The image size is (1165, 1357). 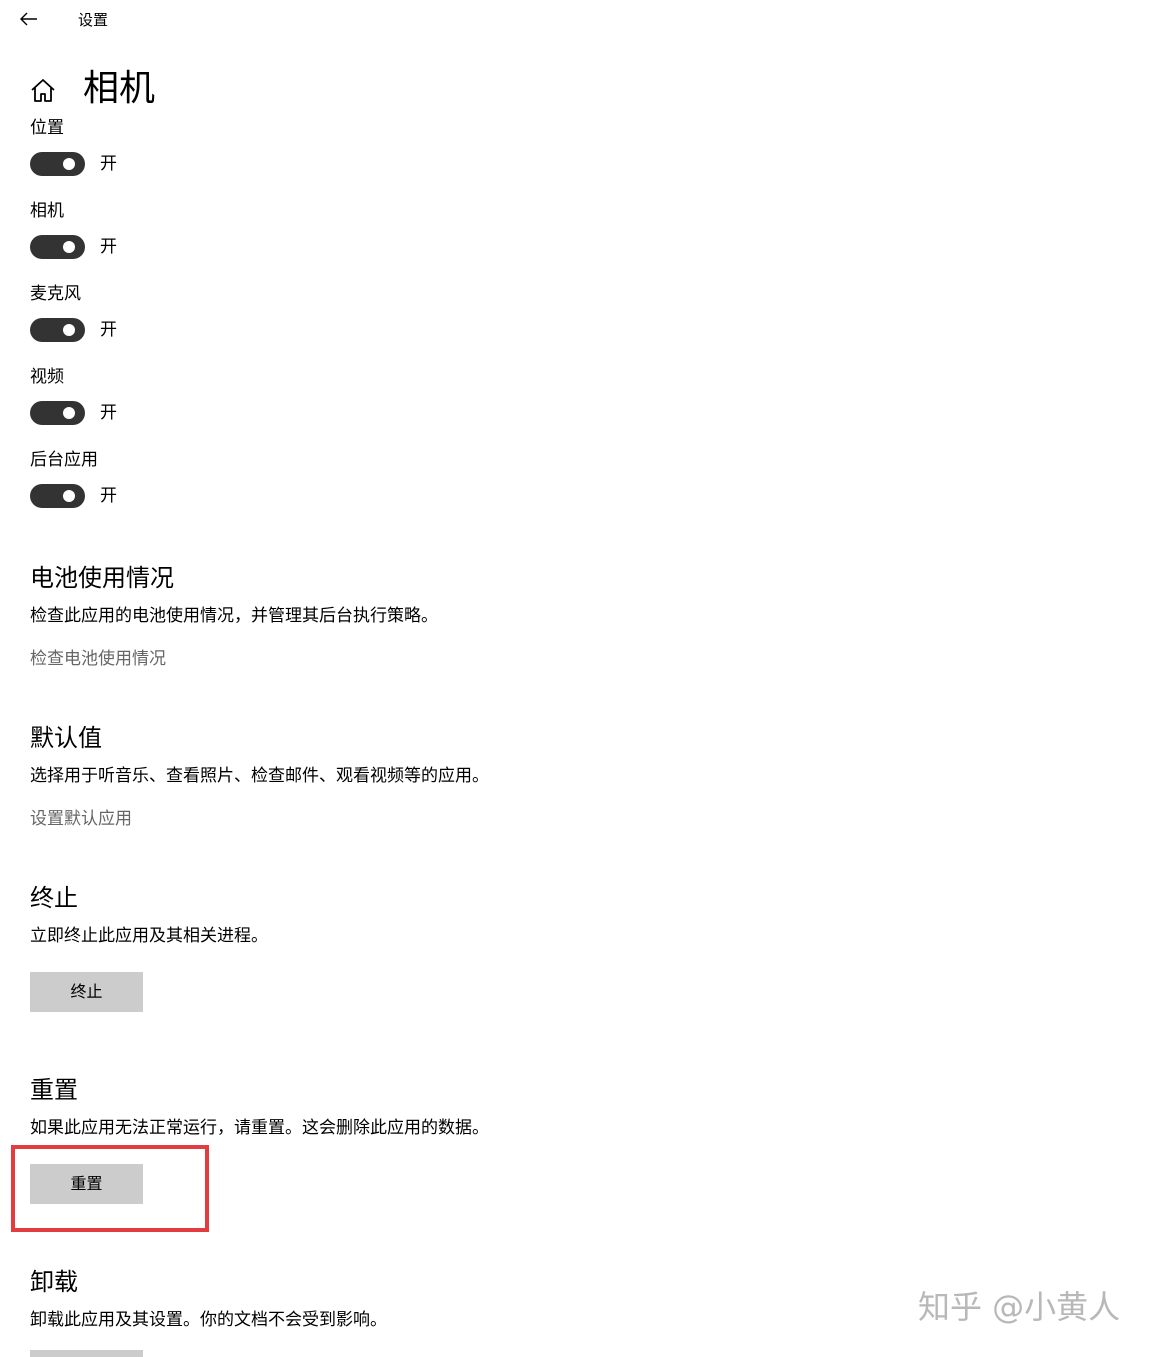 I want to click on camera-label: 相机, so click(x=47, y=211).